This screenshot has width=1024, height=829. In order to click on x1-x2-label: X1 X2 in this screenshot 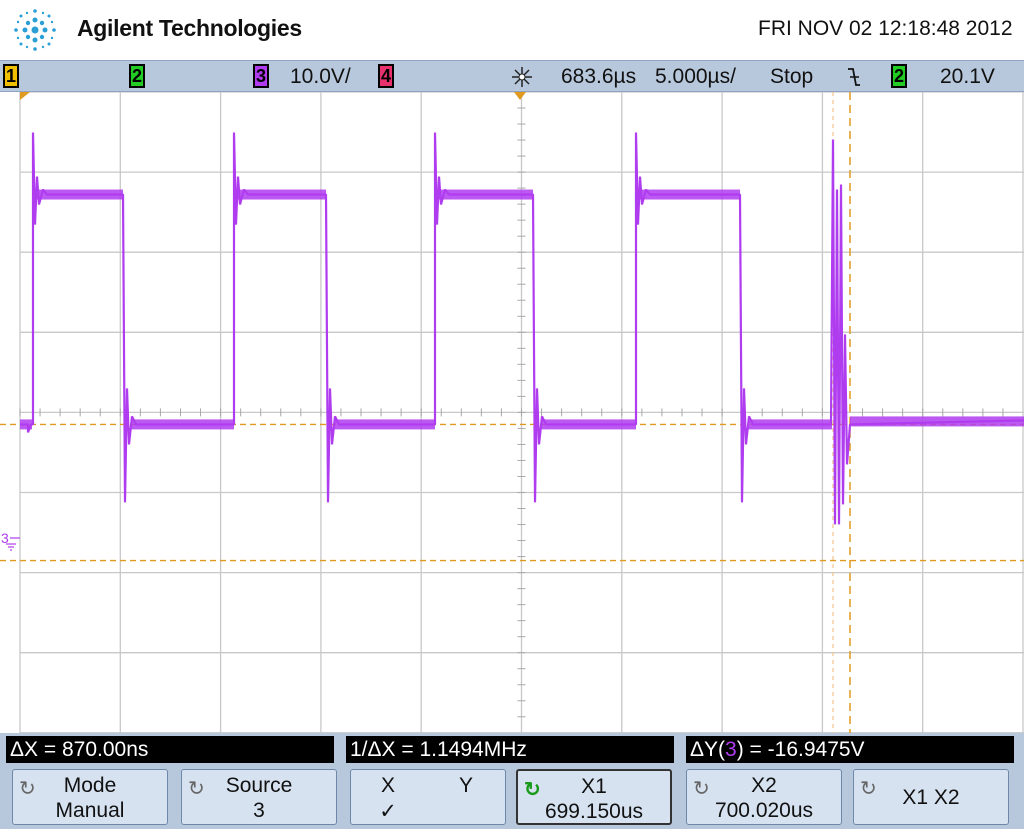, I will do `click(931, 797)`.